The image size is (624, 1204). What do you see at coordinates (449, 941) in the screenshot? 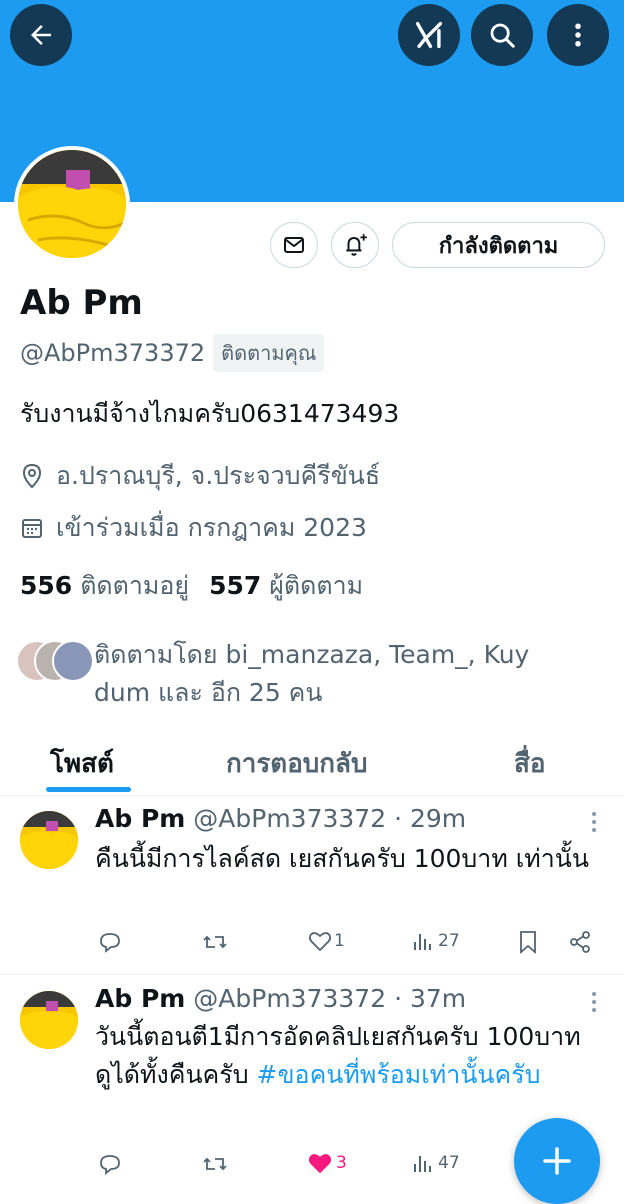
I see `views-count: 27` at bounding box center [449, 941].